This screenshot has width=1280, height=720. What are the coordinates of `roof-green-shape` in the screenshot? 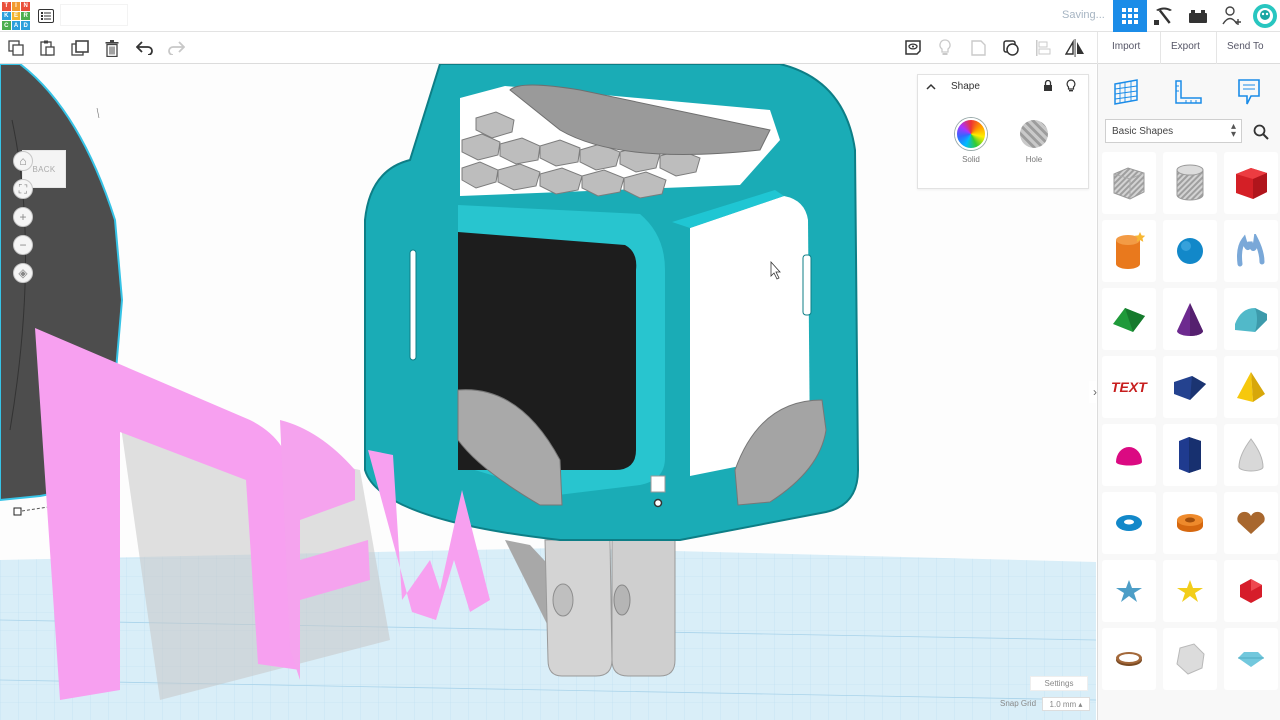 It's located at (1129, 319).